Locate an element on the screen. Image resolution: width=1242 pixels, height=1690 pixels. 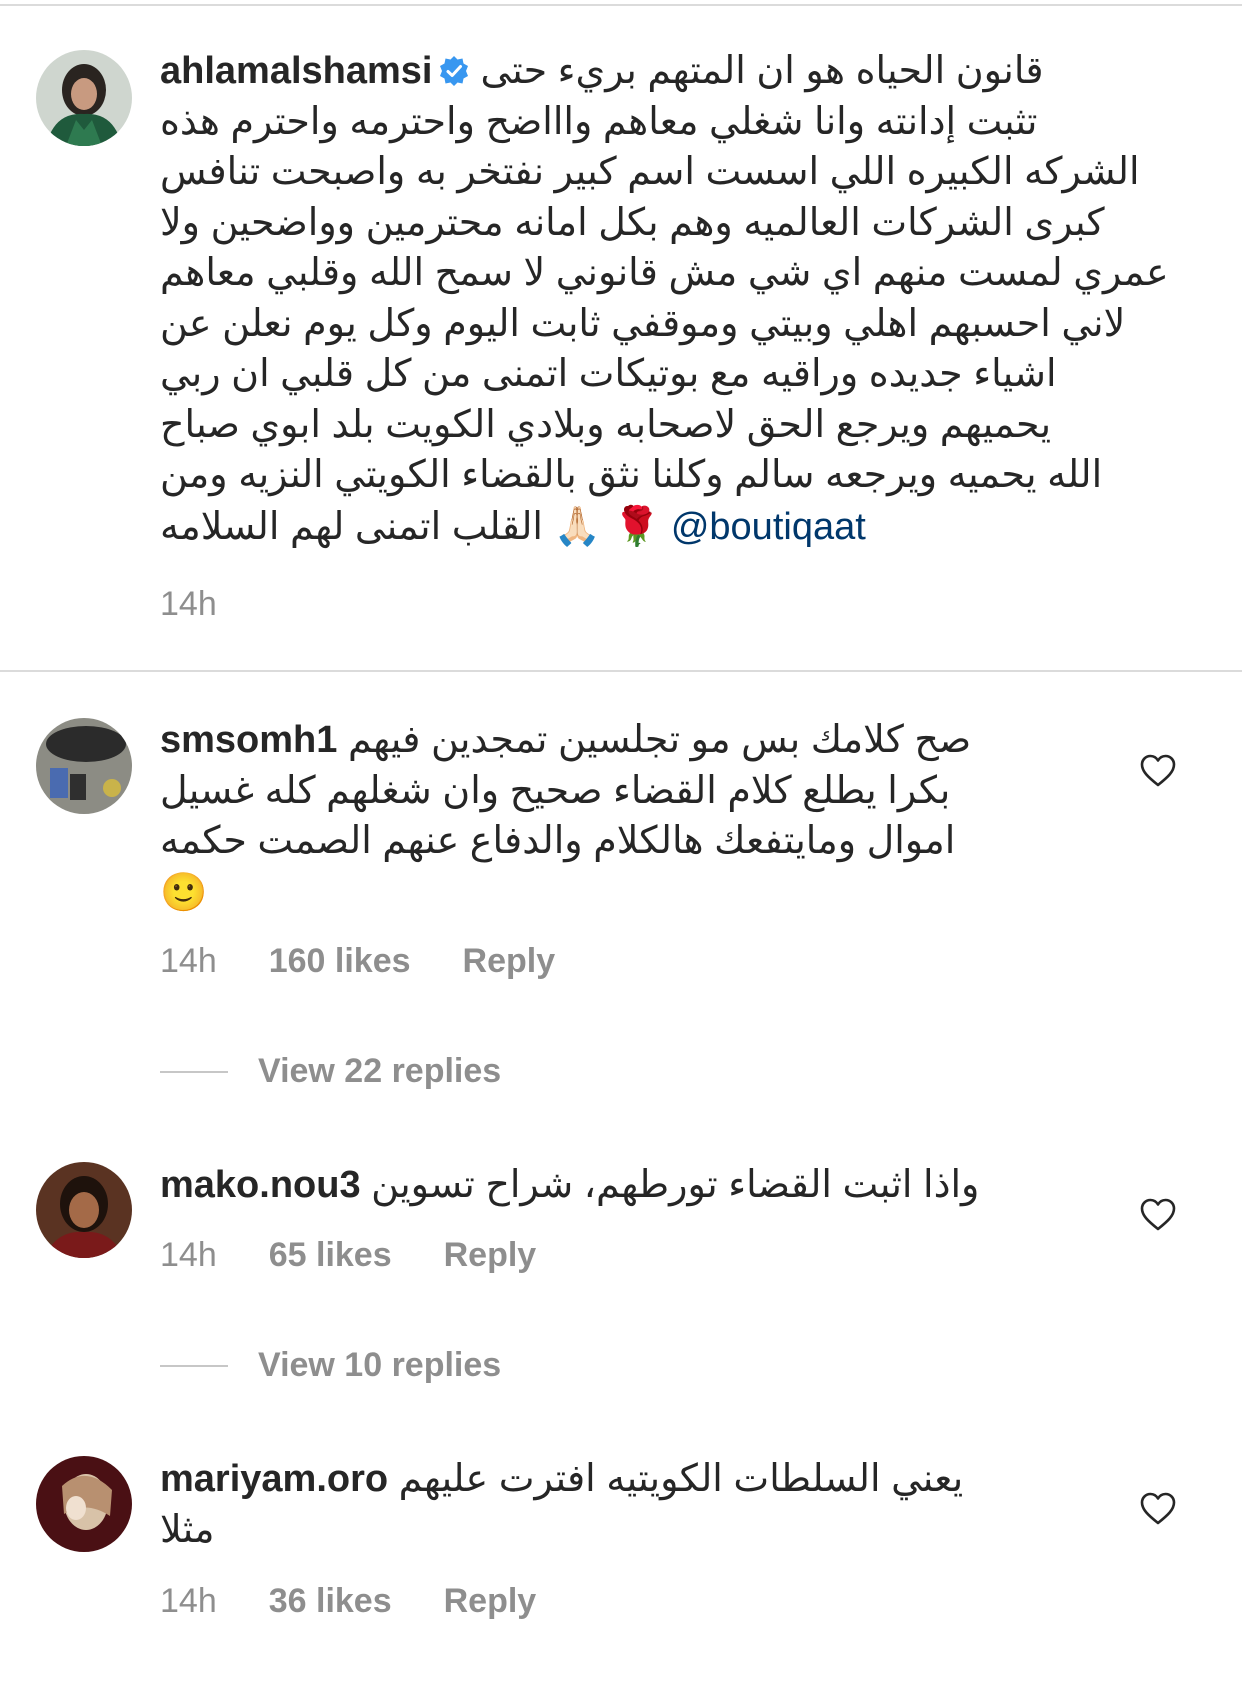
caption-line: قانون الحياه هو ان المتهم بريء حتى is located at coordinates (762, 71).